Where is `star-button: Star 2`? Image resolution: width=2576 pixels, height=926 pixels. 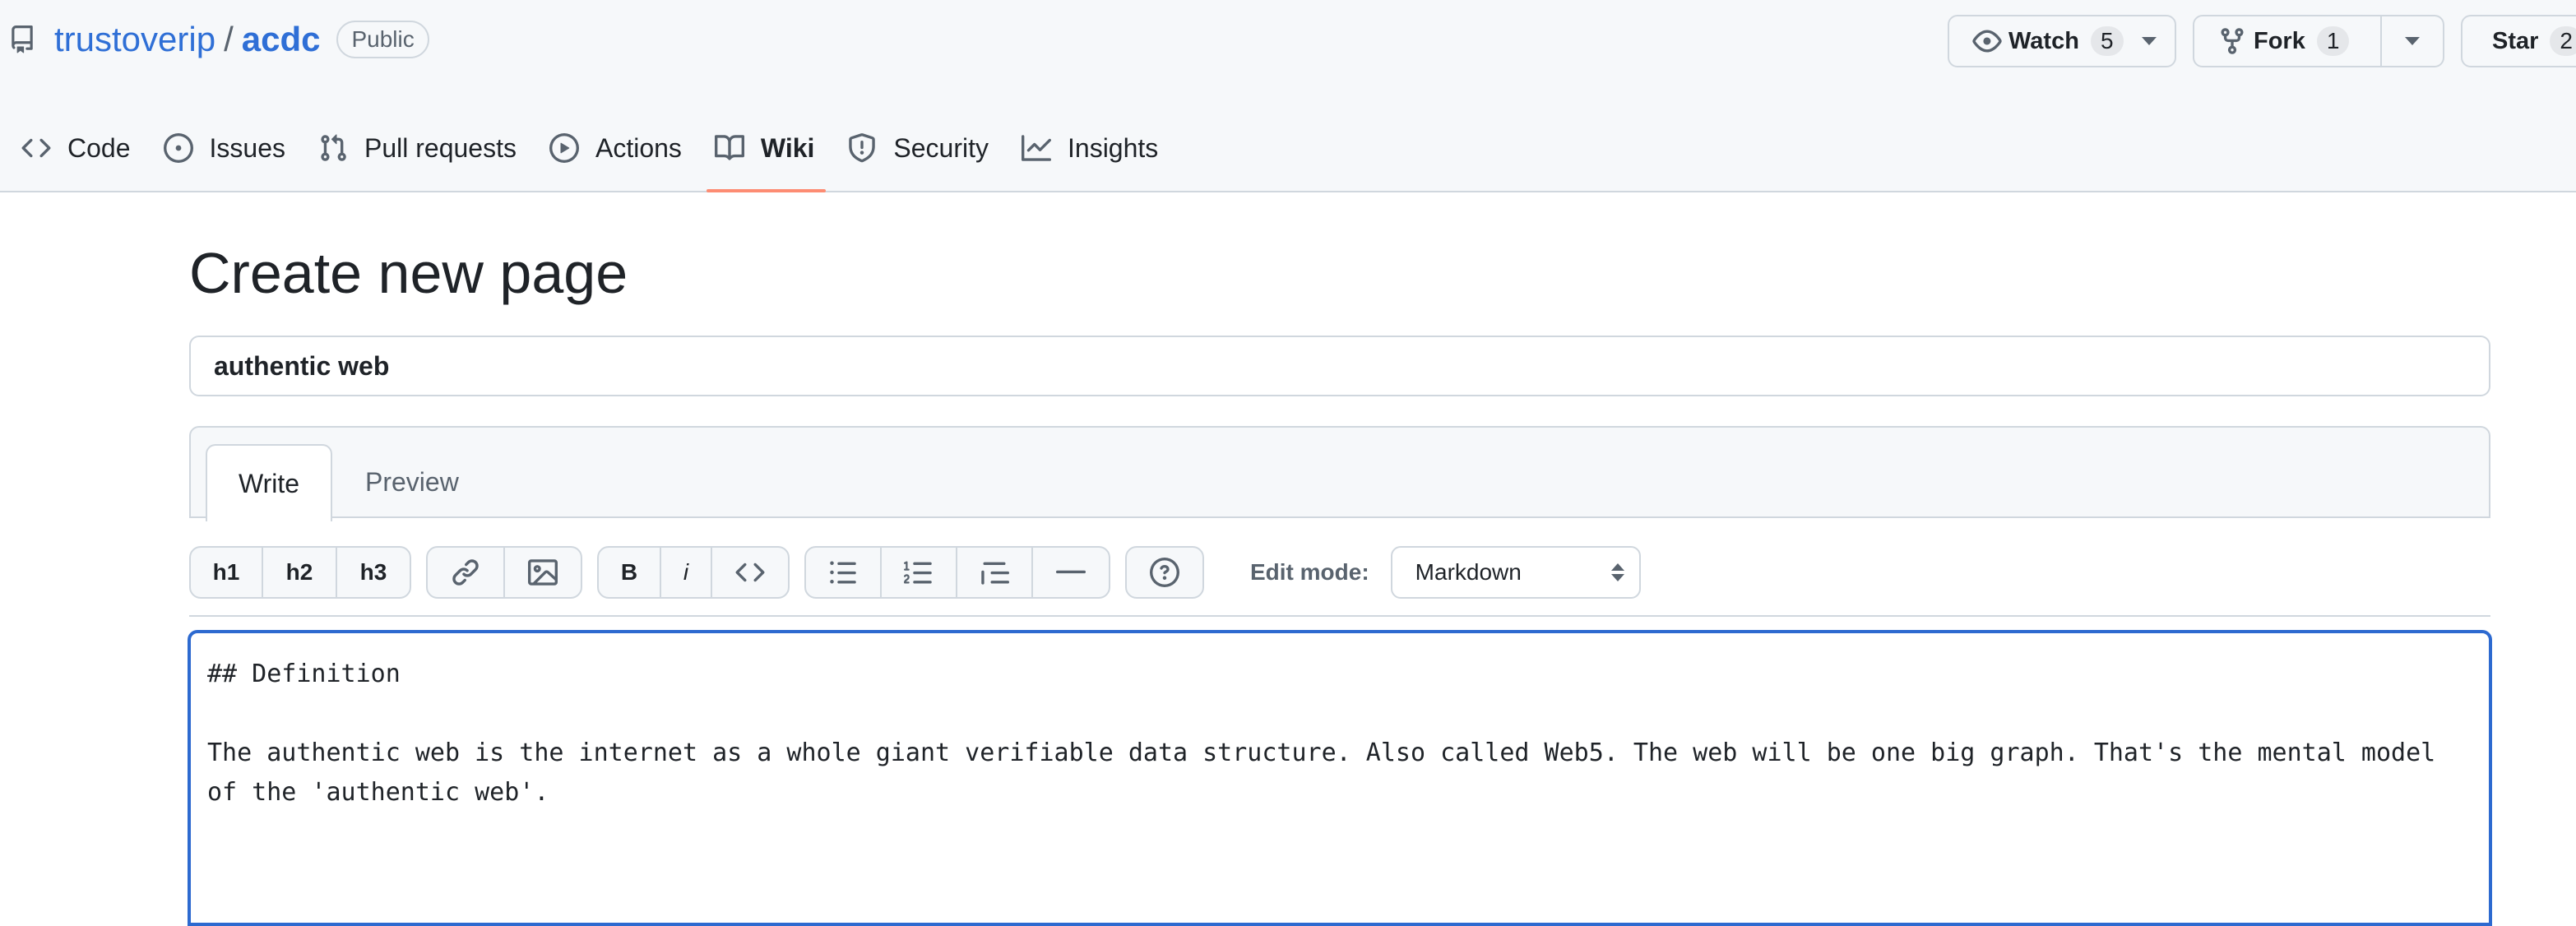 star-button: Star 2 is located at coordinates (2518, 41).